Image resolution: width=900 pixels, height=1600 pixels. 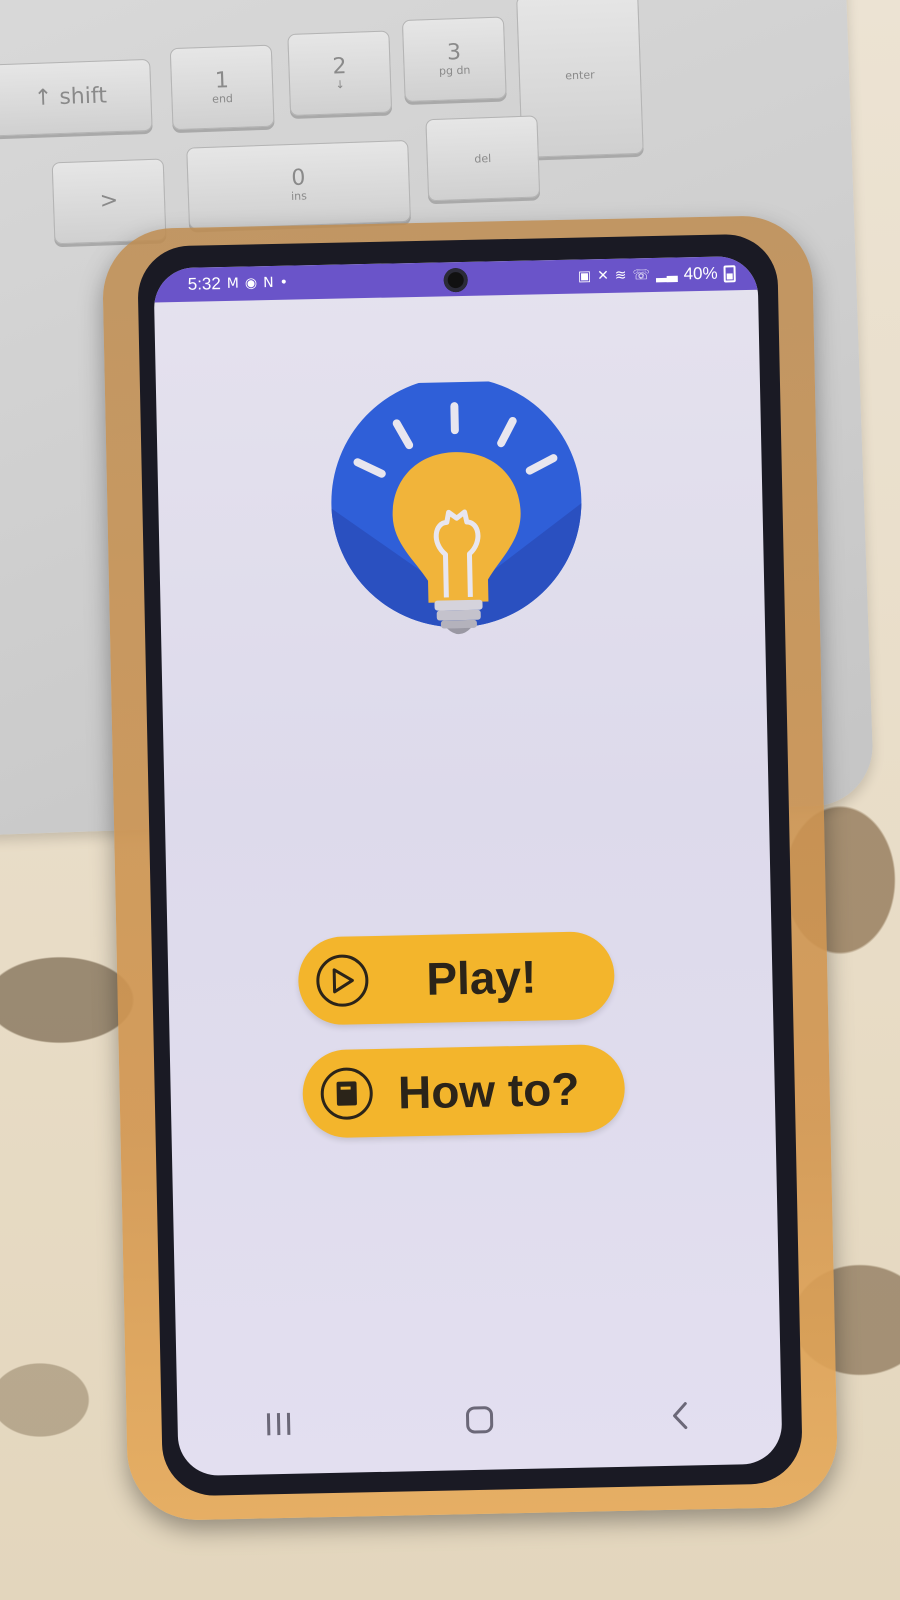 What do you see at coordinates (233, 283) in the screenshot?
I see `mail-notification-icon: M` at bounding box center [233, 283].